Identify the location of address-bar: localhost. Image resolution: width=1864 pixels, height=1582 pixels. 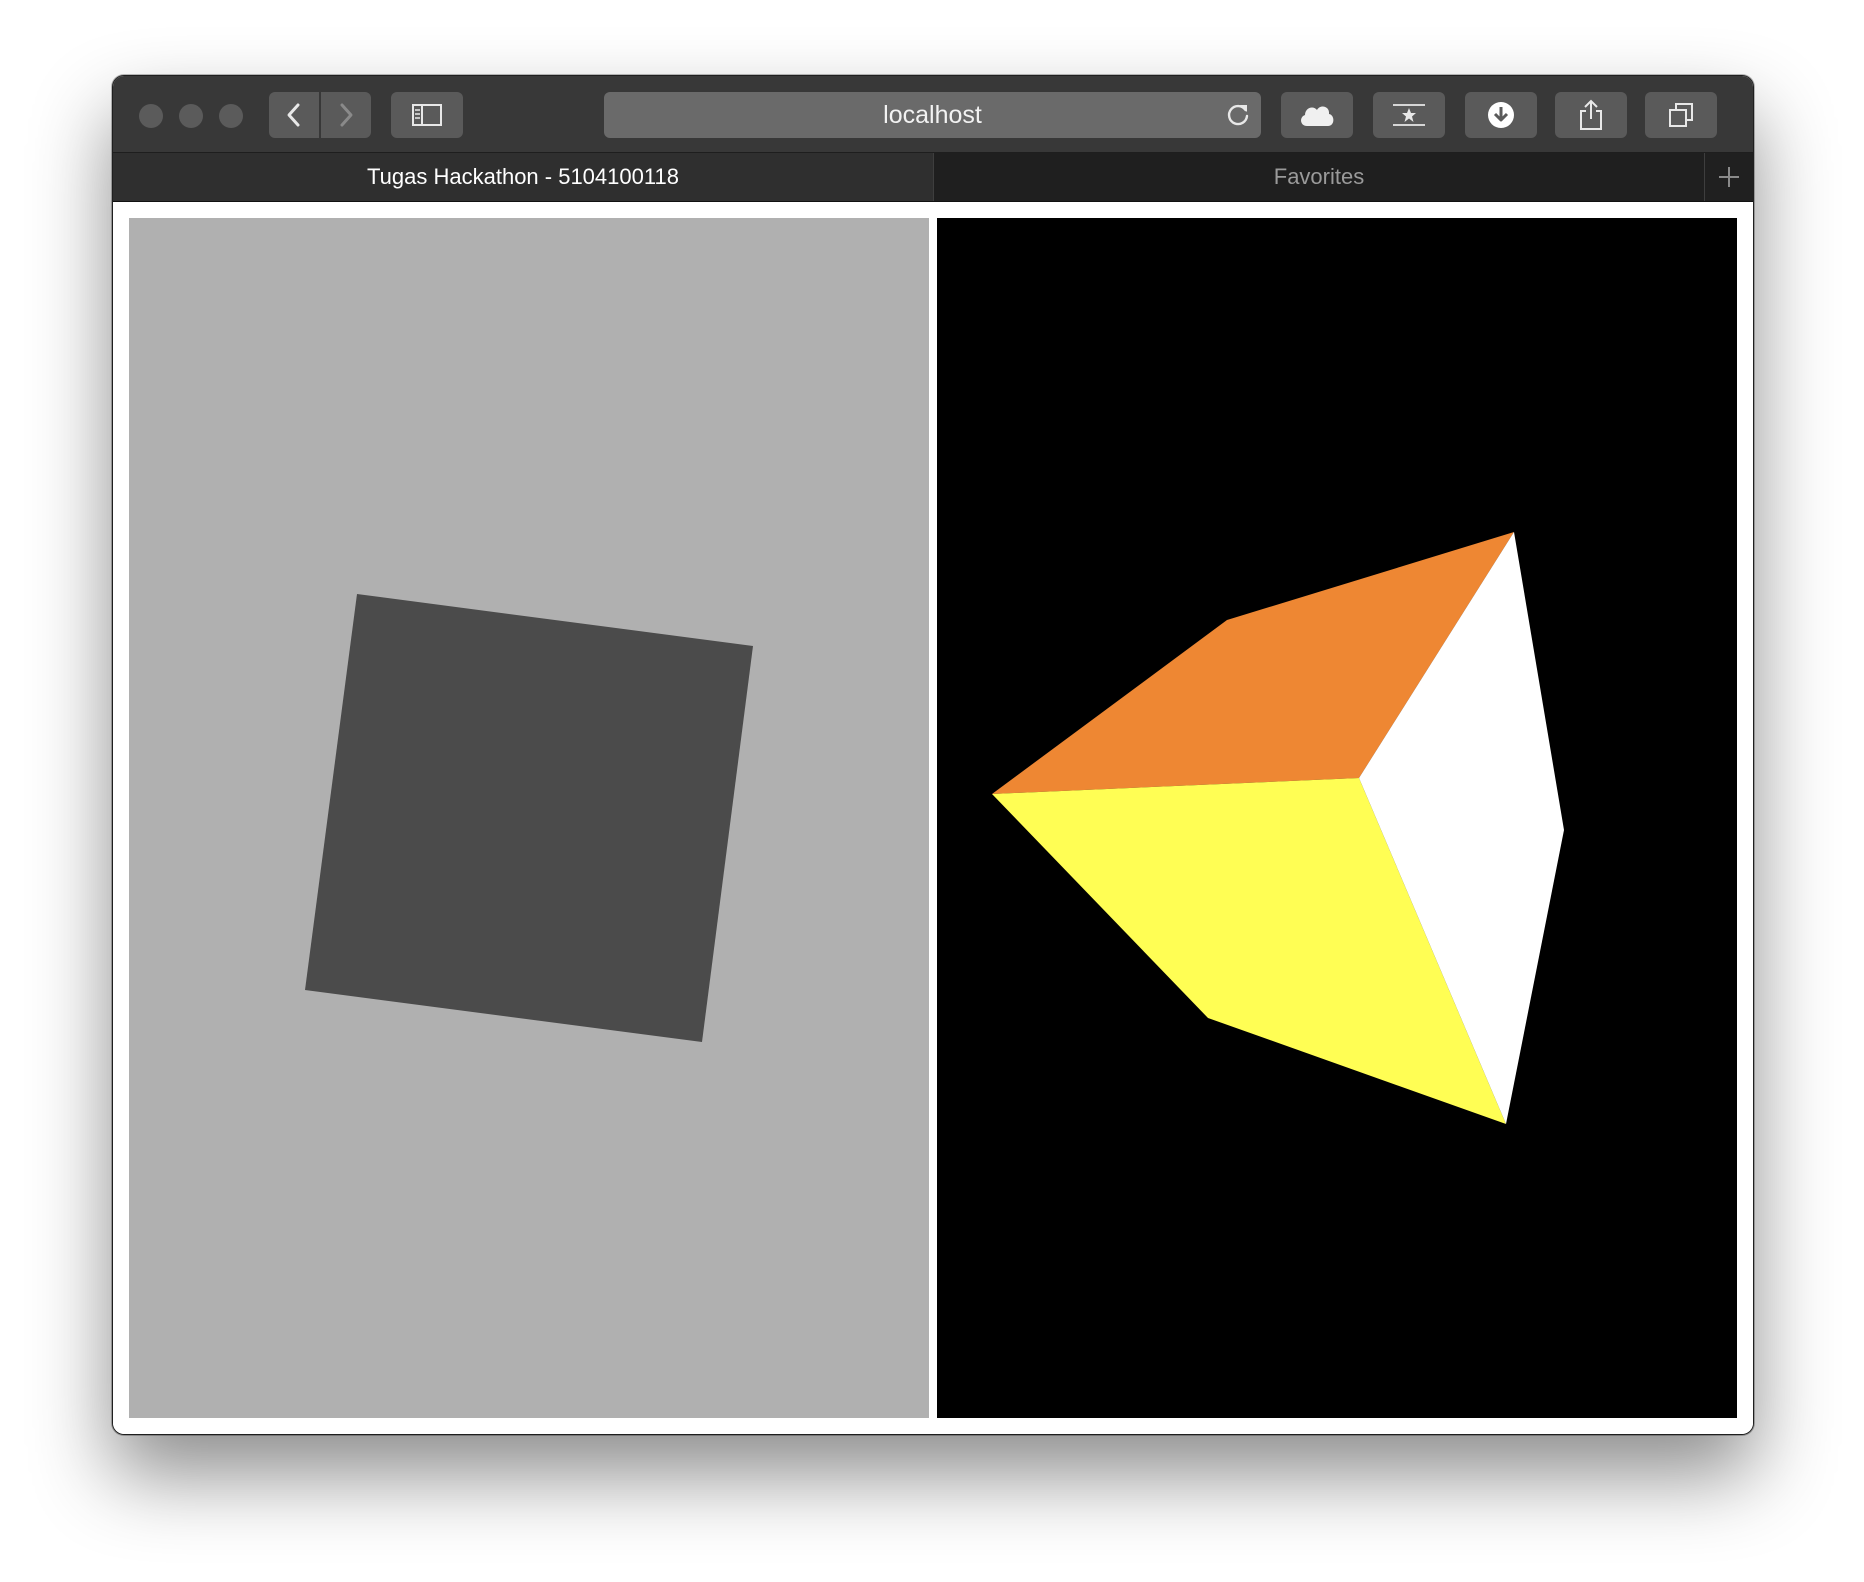
(932, 115).